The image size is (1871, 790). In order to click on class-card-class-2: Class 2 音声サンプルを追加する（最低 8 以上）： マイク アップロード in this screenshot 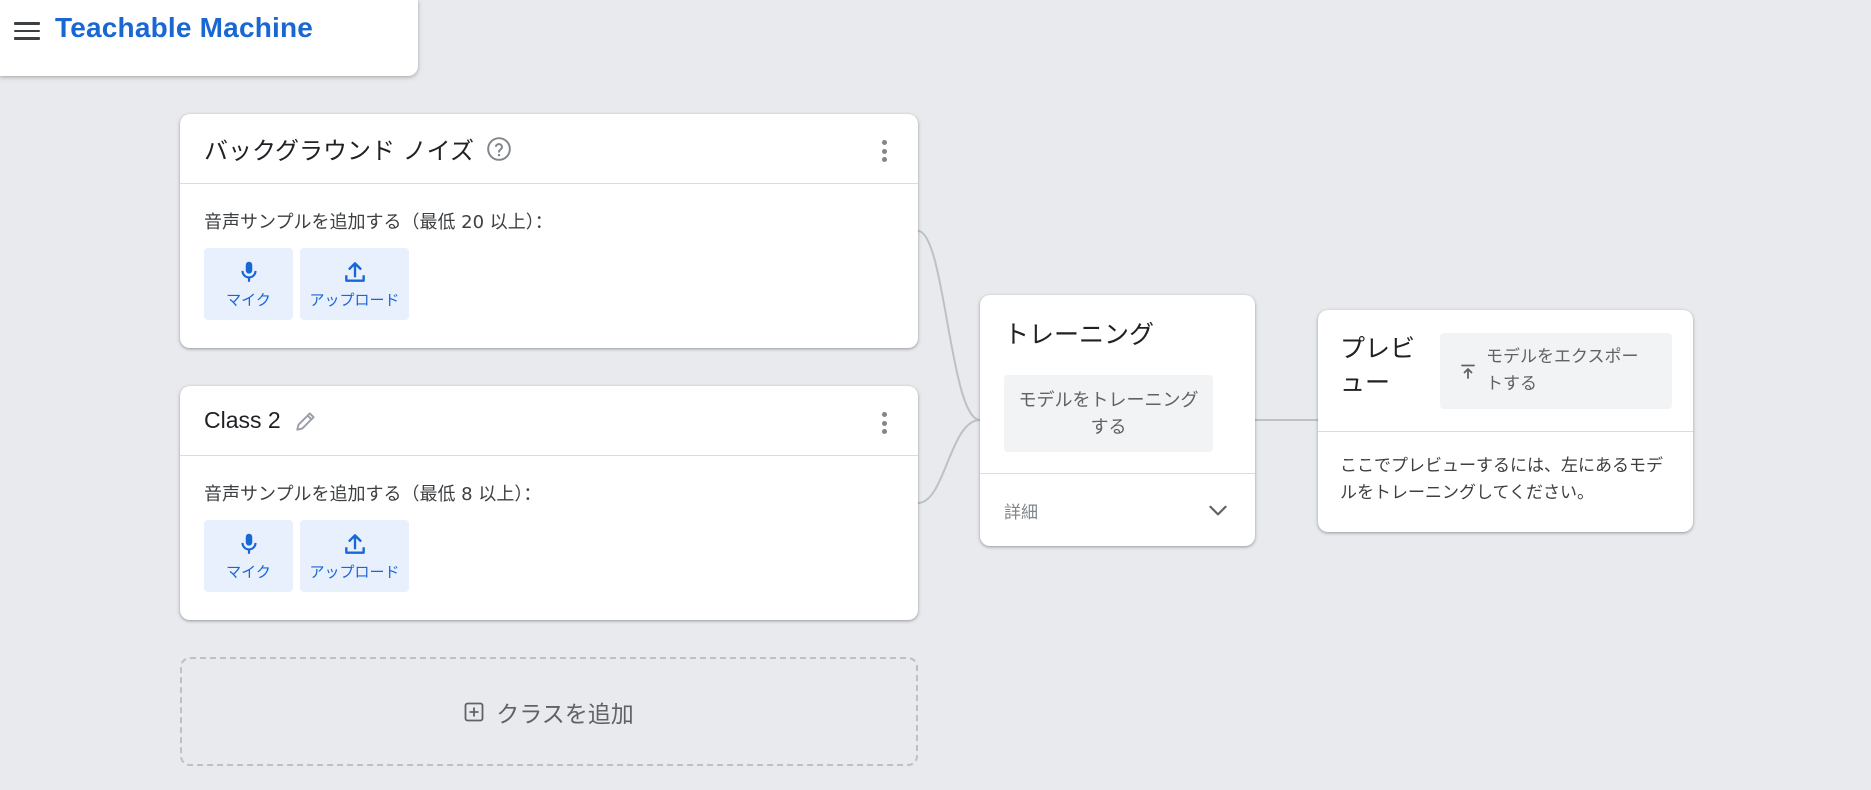, I will do `click(549, 503)`.